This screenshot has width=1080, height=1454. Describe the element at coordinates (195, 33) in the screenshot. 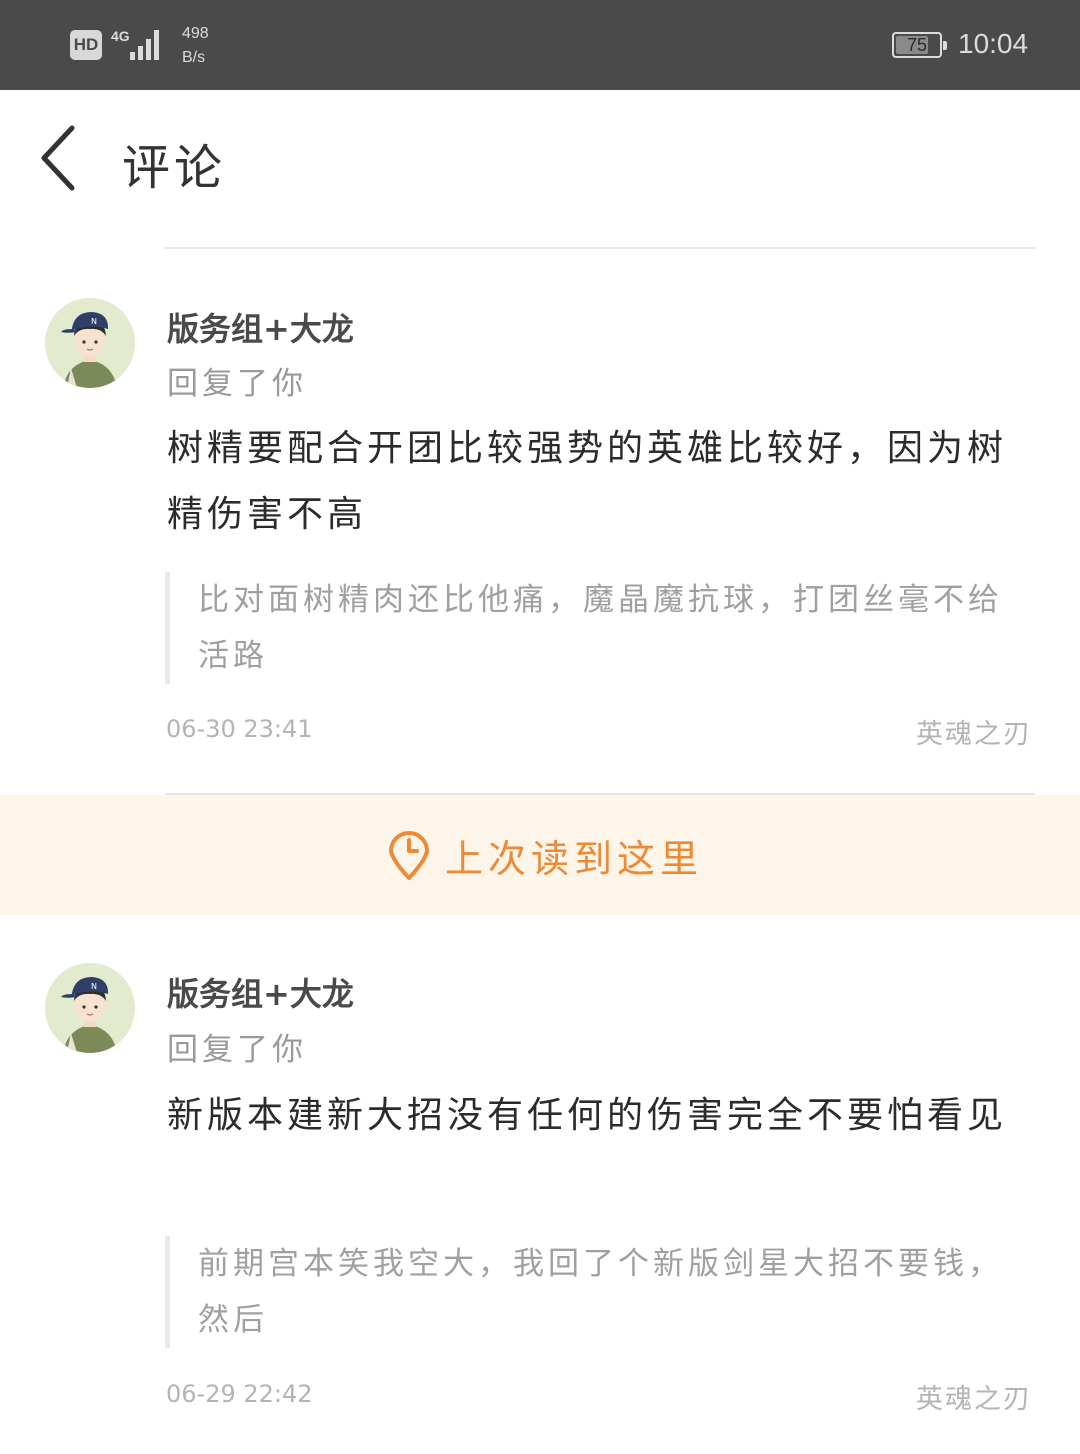

I see `network-speed-value: 498` at that location.